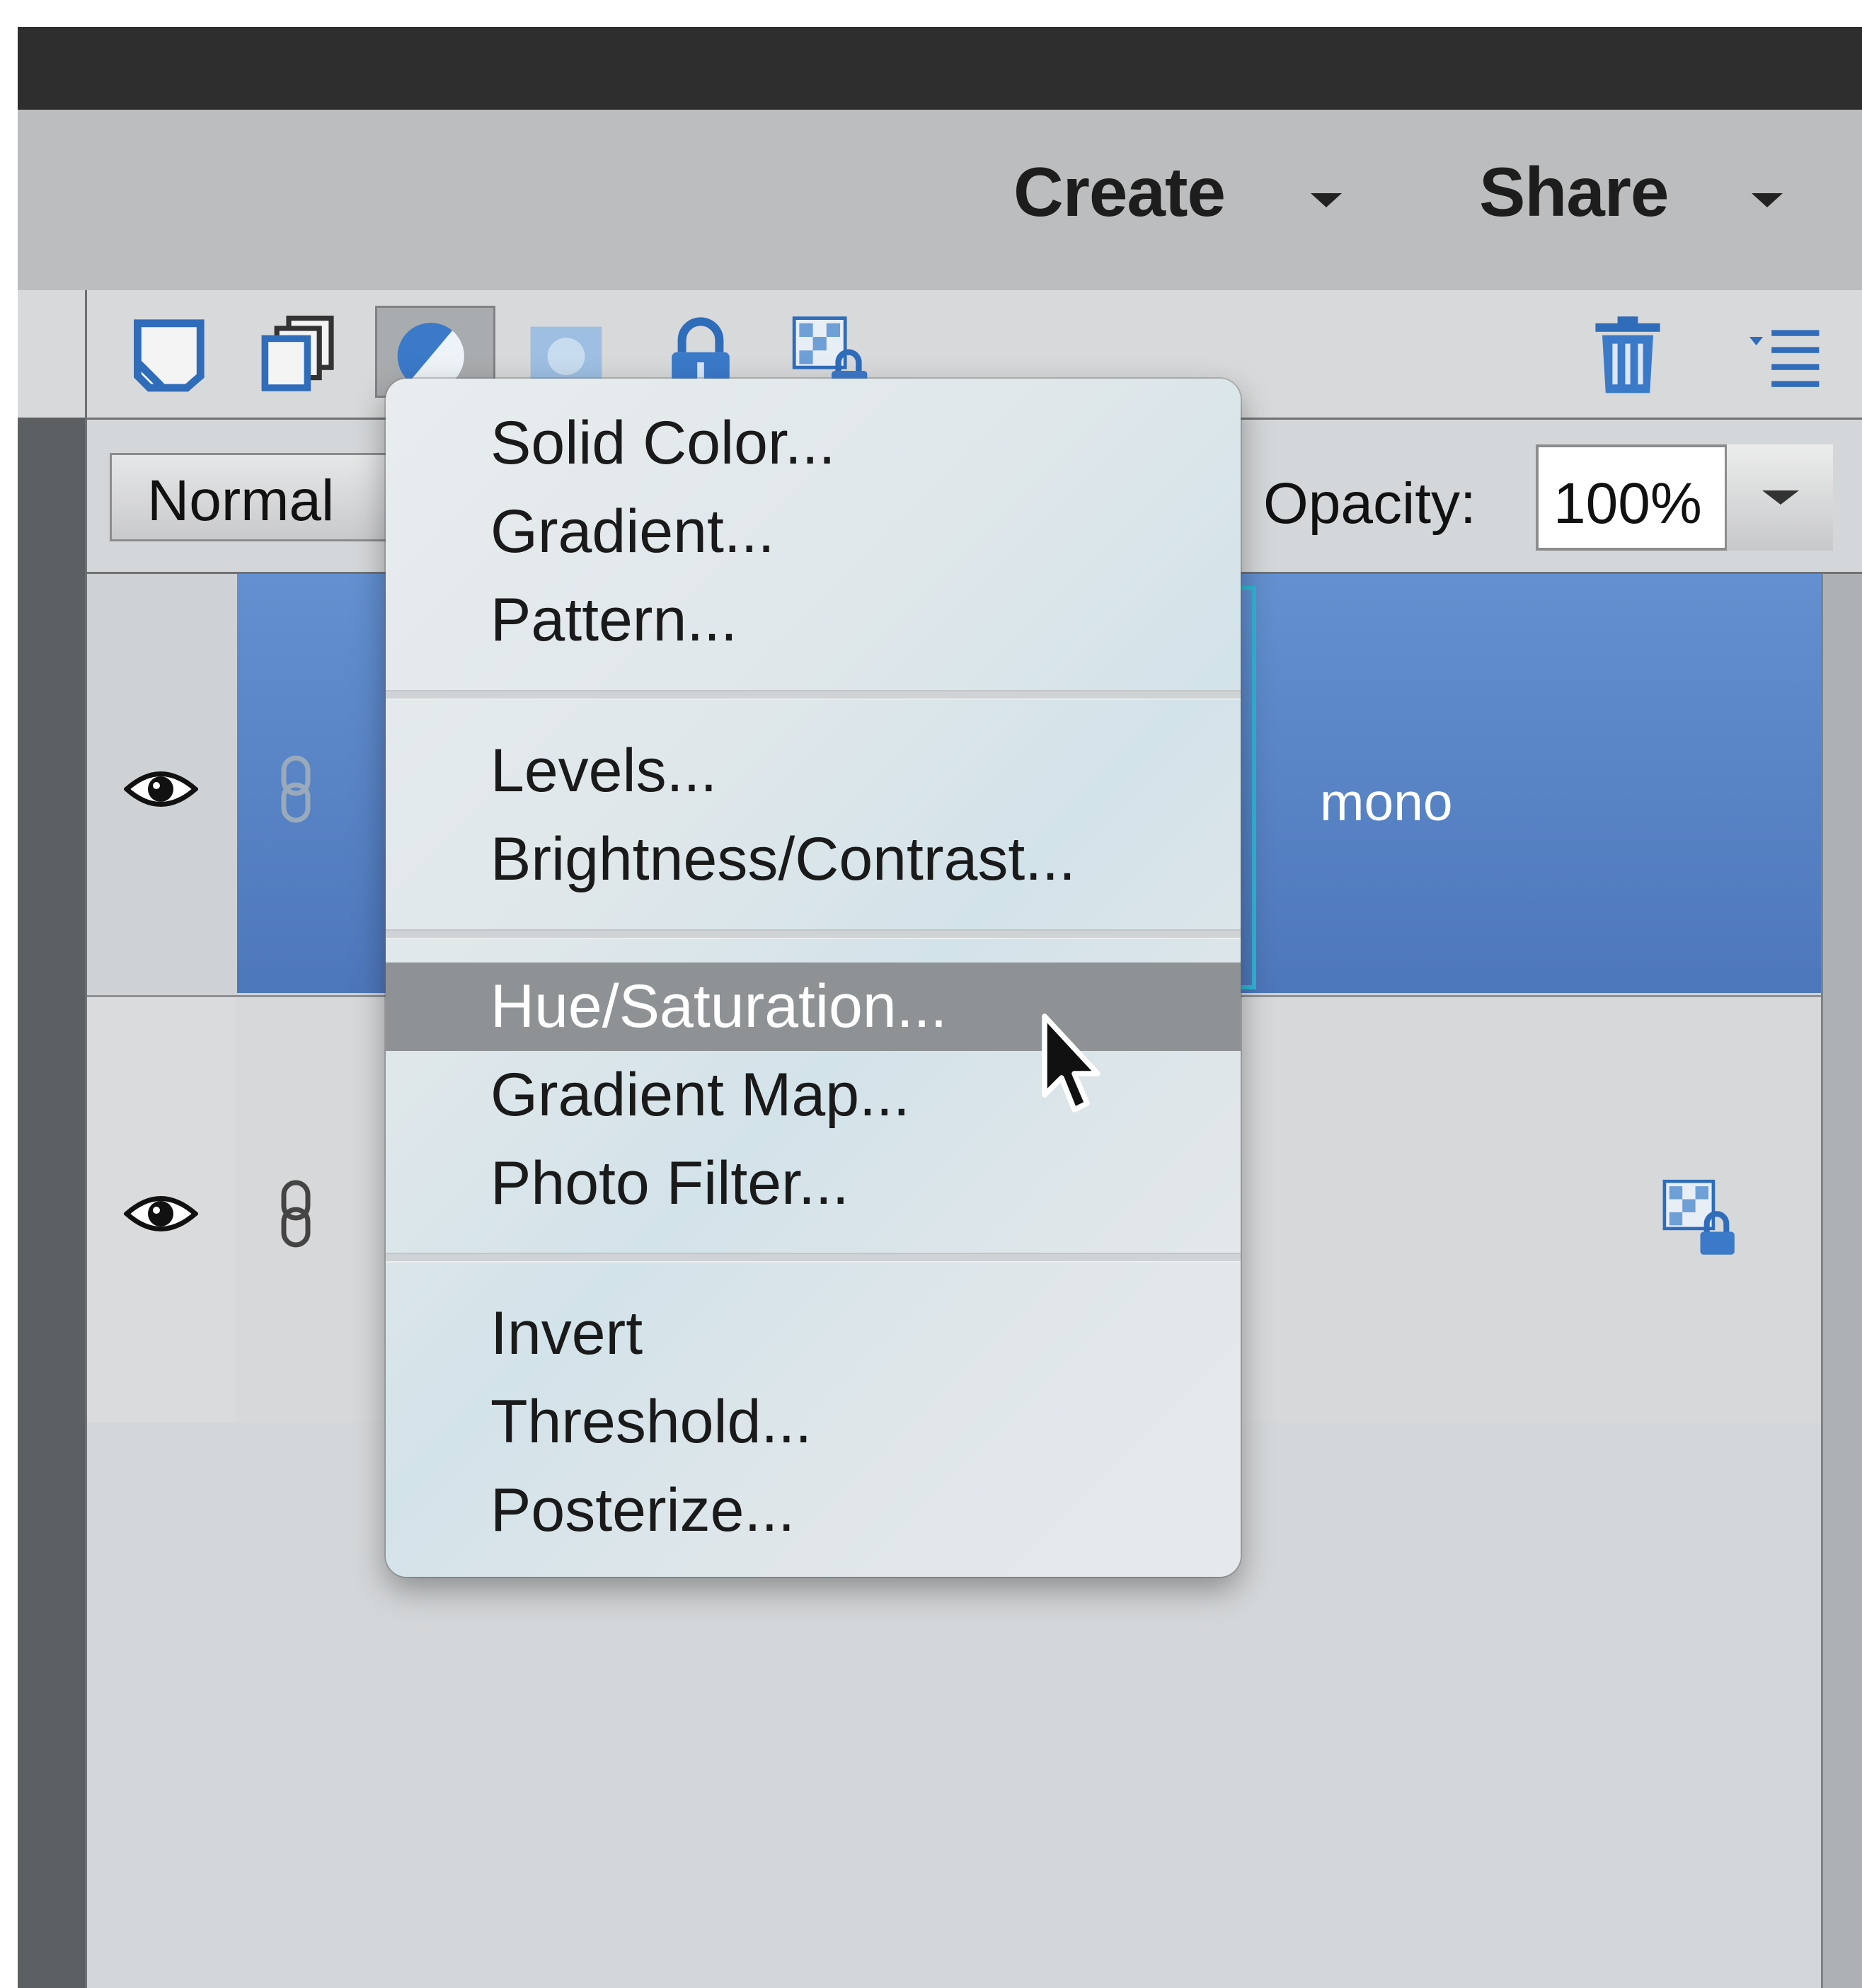 This screenshot has height=1988, width=1862. Describe the element at coordinates (52, 354) in the screenshot. I see `left-edge-strip-top` at that location.